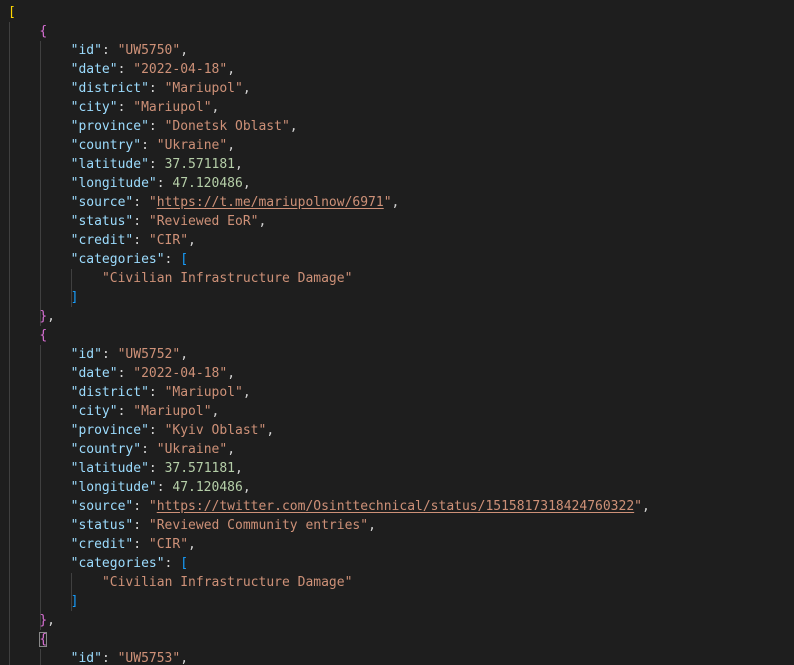 The width and height of the screenshot is (794, 665). I want to click on code-line: "id": "UW5750",, so click(129, 50).